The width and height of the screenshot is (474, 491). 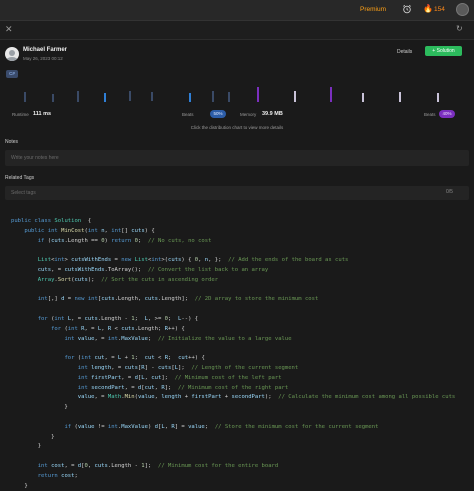 I want to click on code-token: MinCost, so click(x=73, y=230).